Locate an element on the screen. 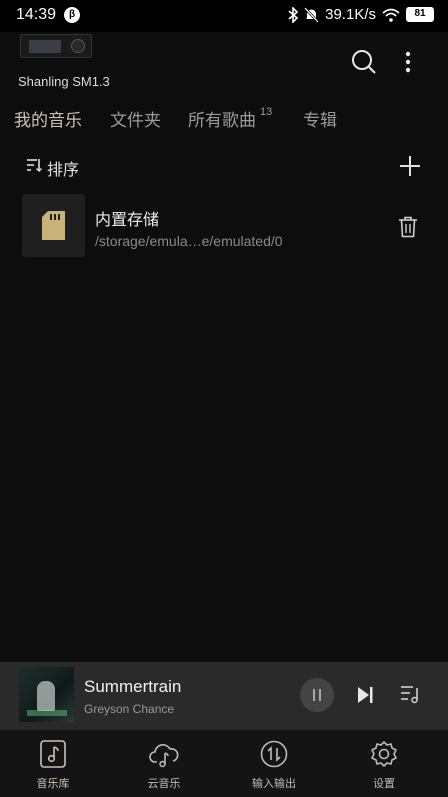  network-speed: 39.1K/s is located at coordinates (350, 14).